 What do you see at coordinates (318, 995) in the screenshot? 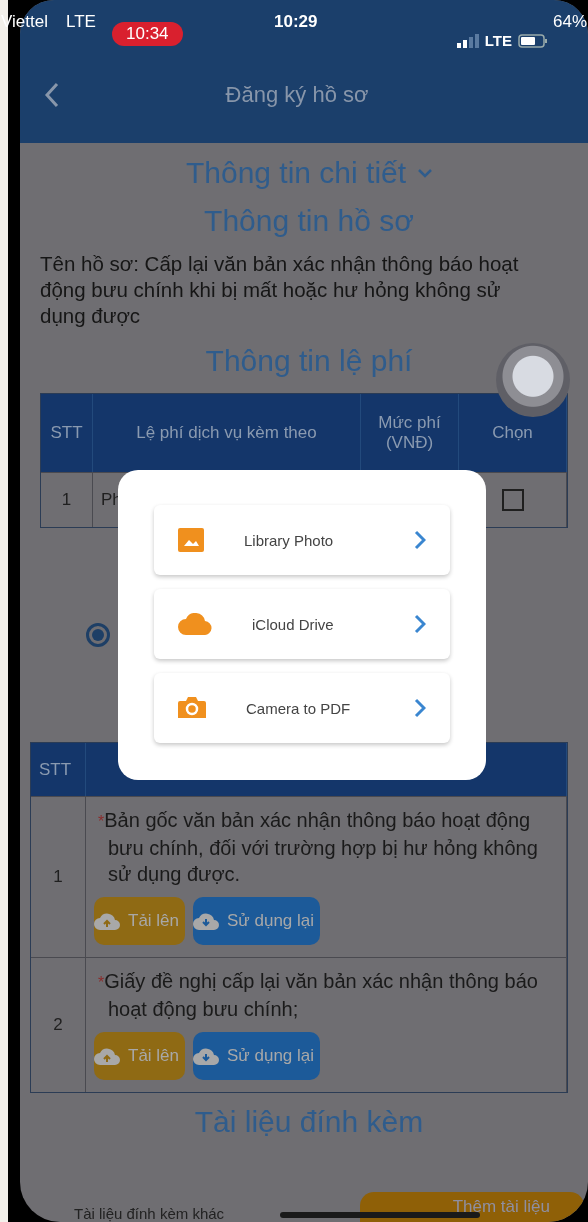
I see `document-name: *Giấy đề nghị cấp lại văn bản xác nhận thông báo hoạt động bưu chính;` at bounding box center [318, 995].